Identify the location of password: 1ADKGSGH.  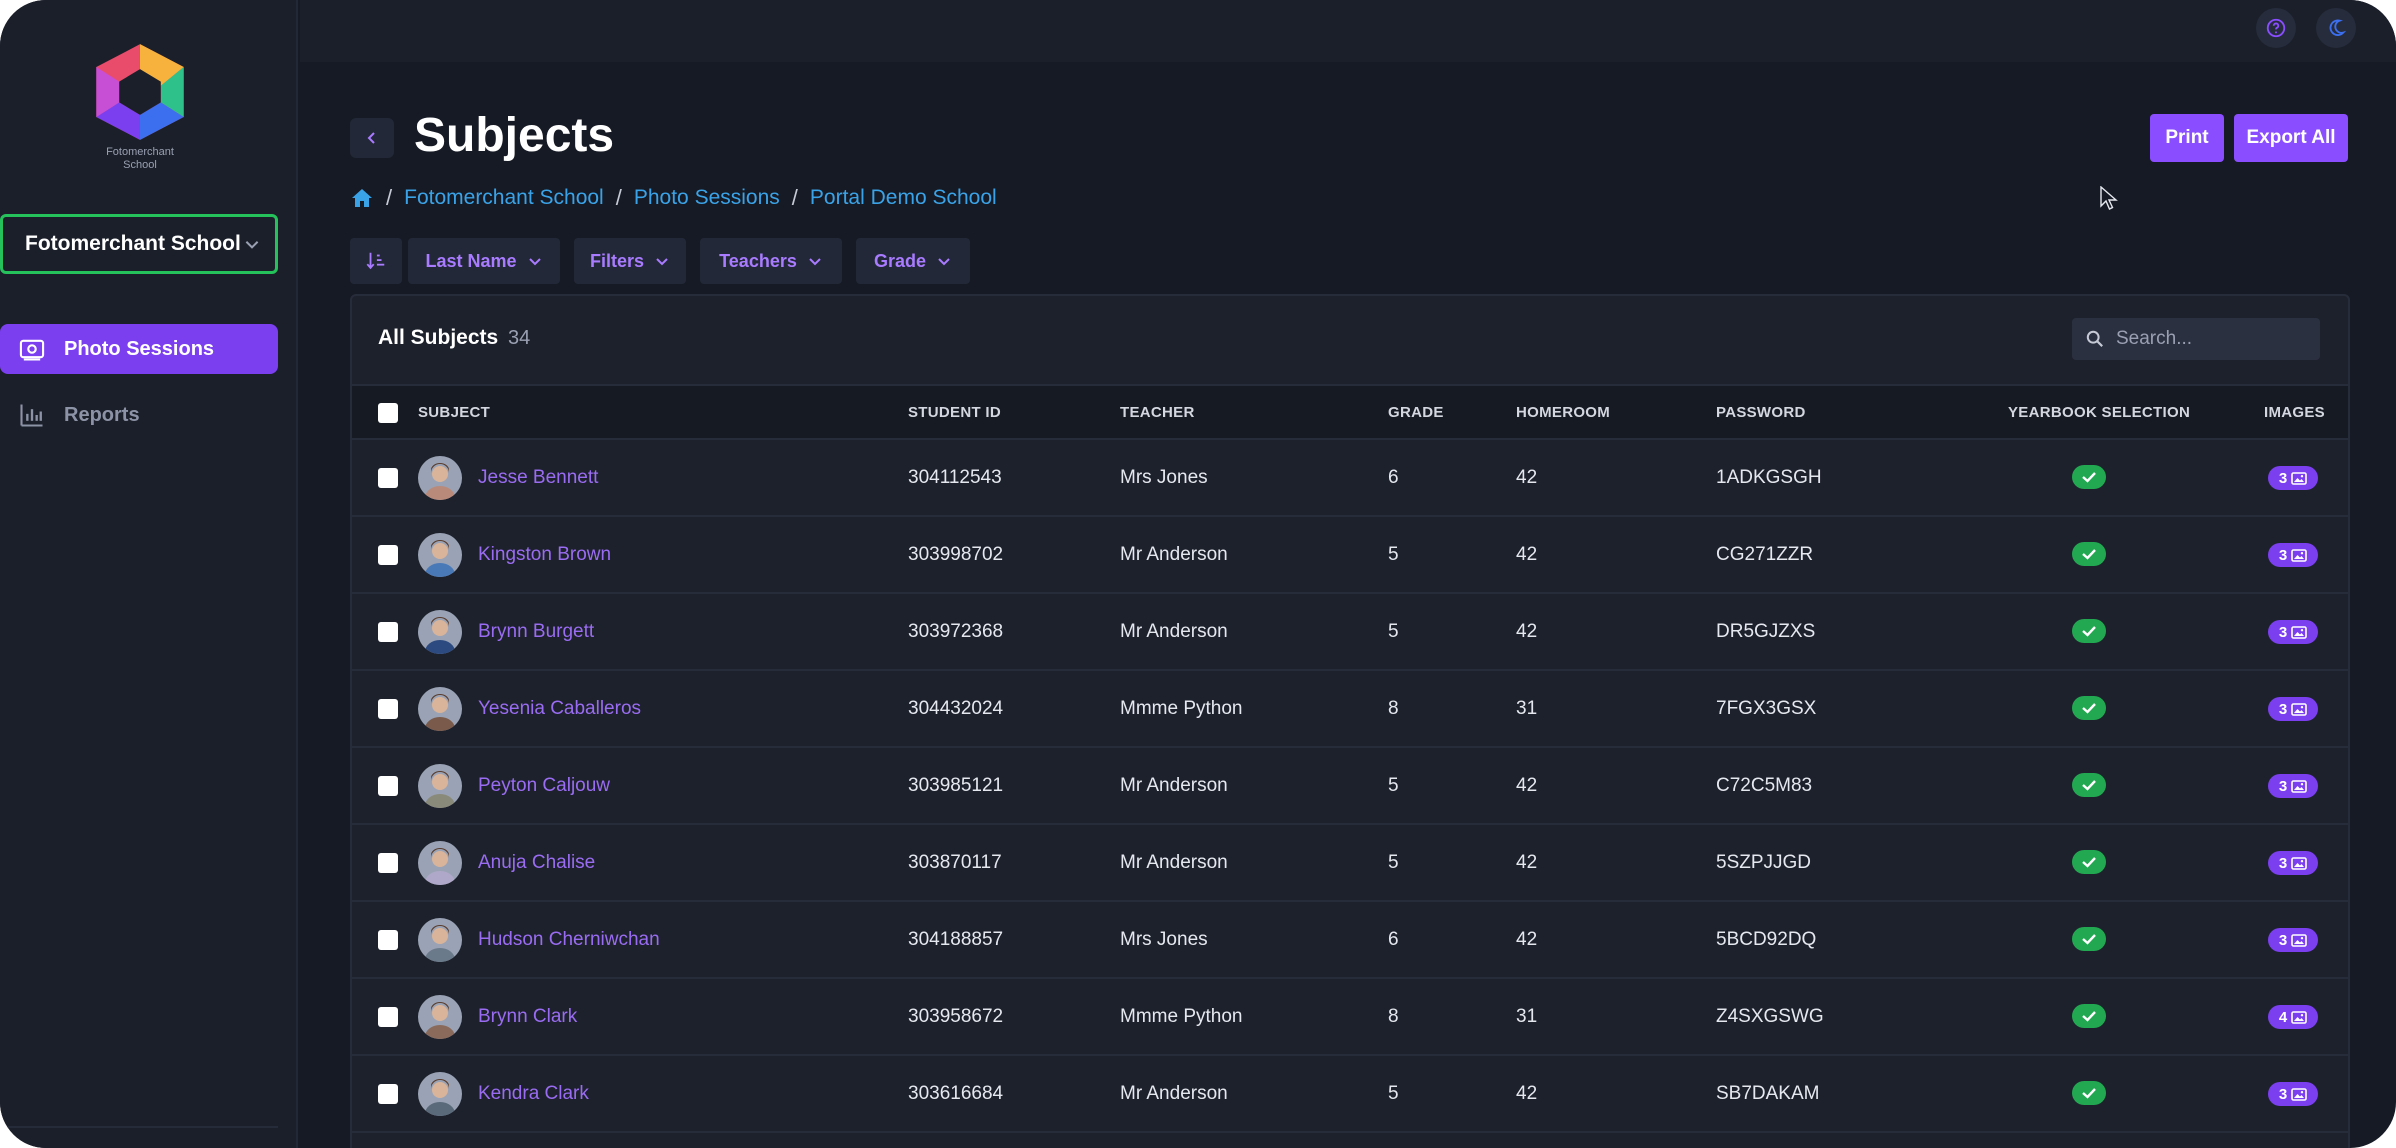
(1769, 477).